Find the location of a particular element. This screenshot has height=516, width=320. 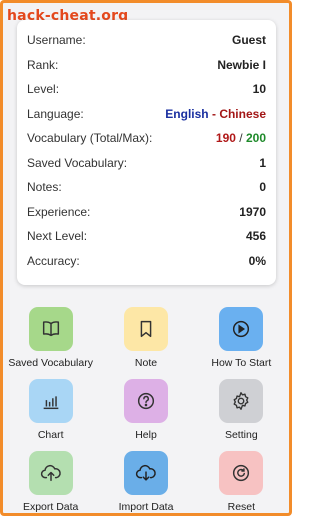

cloud-download-icon is located at coordinates (146, 473).